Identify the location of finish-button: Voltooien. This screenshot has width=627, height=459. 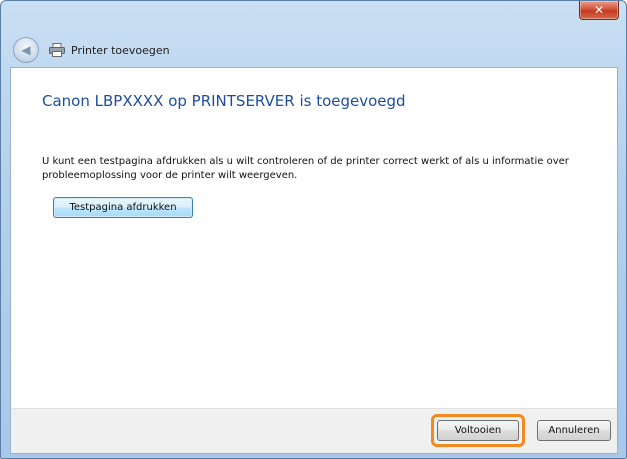
(478, 430).